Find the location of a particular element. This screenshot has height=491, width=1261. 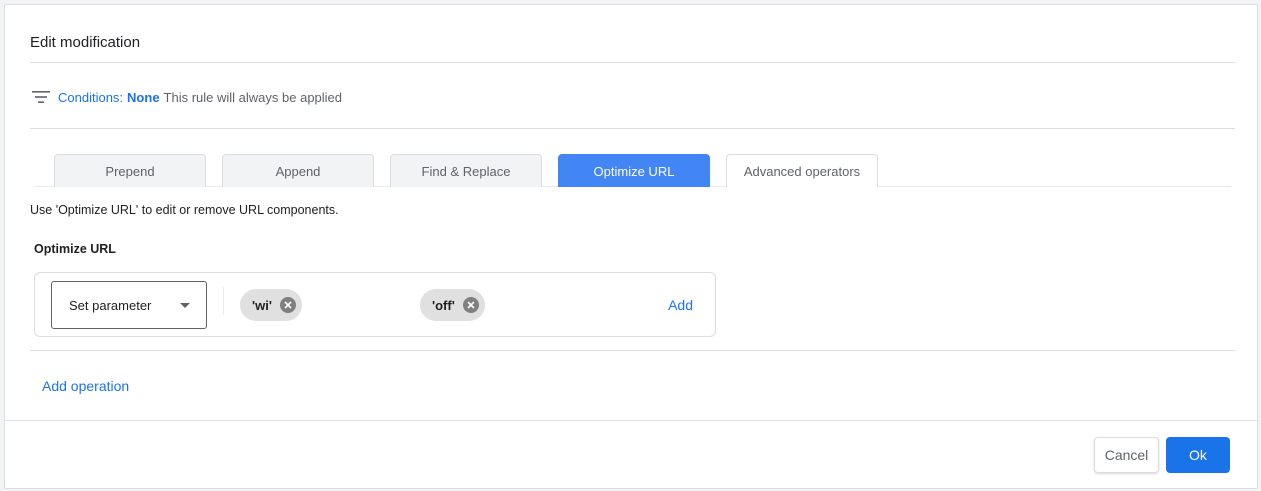

operation-type-select: Set parameter is located at coordinates (129, 305).